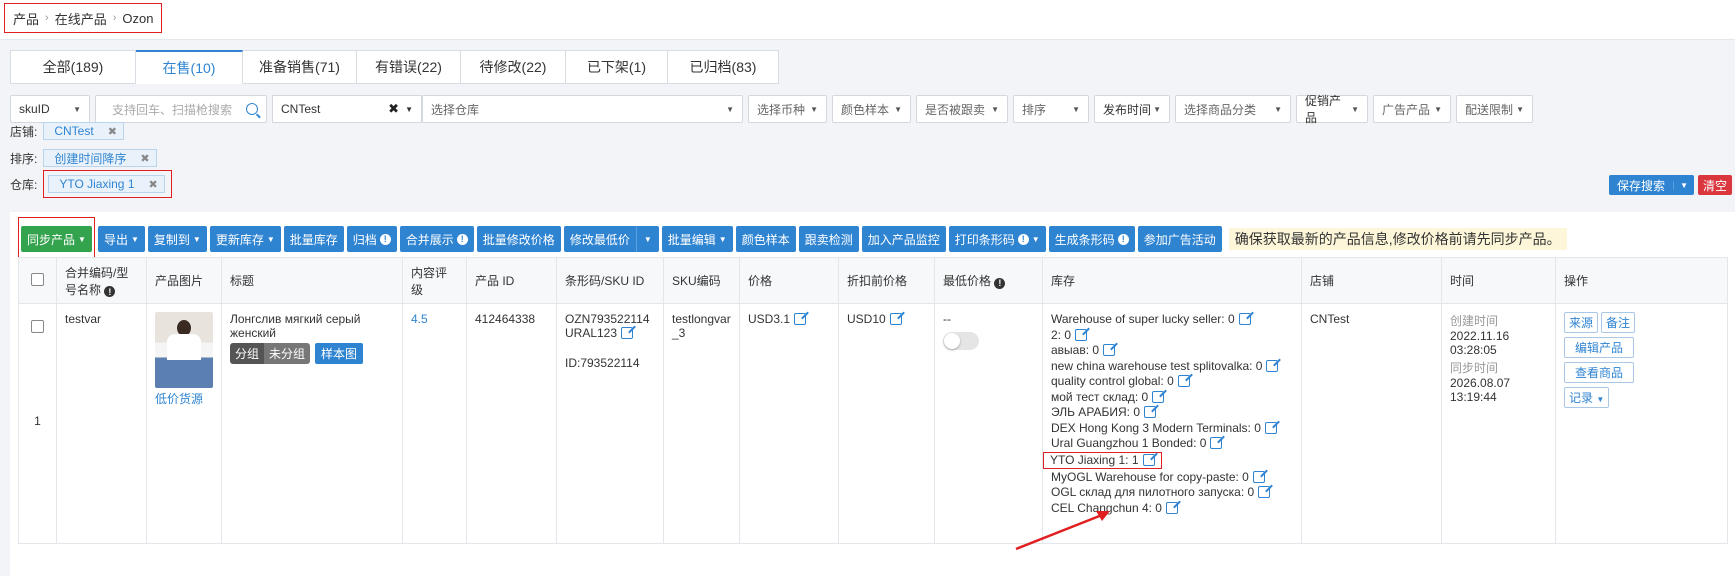 Image resolution: width=1735 pixels, height=576 pixels. I want to click on search-input: 支持回车、扫描枪搜索, so click(181, 109).